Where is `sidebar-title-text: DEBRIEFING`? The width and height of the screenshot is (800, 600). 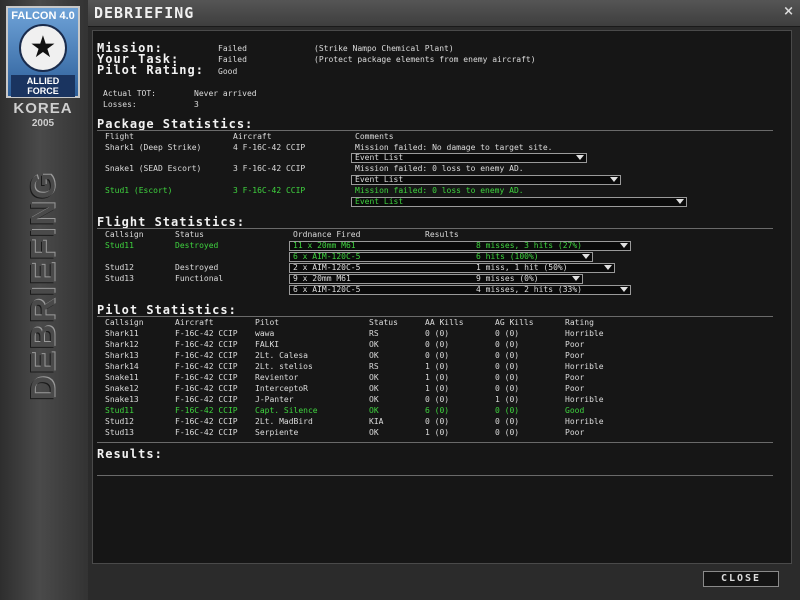
sidebar-title-text: DEBRIEFING is located at coordinates (43, 285).